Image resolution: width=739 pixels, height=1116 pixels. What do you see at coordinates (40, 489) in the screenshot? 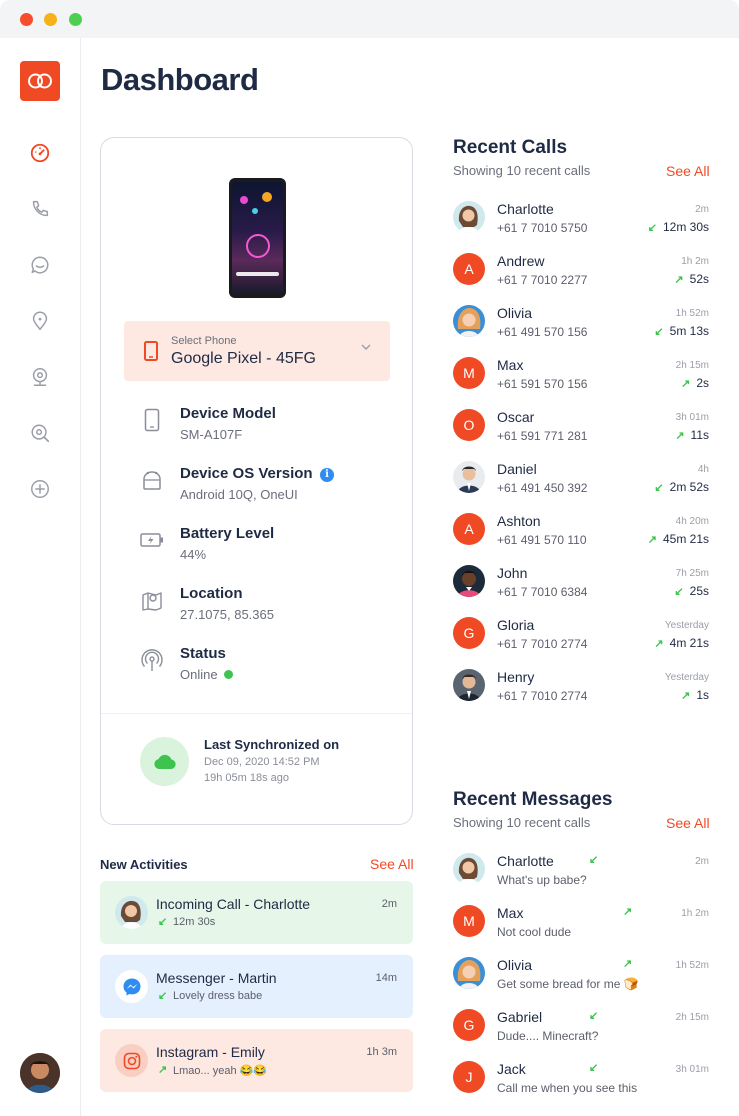
I see `sidebar-item-add` at bounding box center [40, 489].